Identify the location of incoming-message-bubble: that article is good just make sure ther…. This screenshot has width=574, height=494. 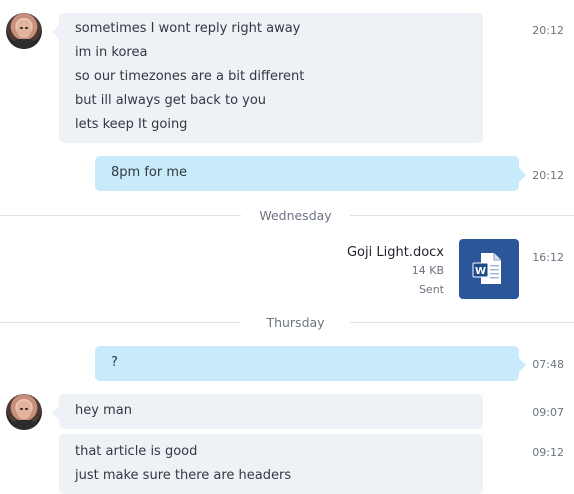
(271, 464).